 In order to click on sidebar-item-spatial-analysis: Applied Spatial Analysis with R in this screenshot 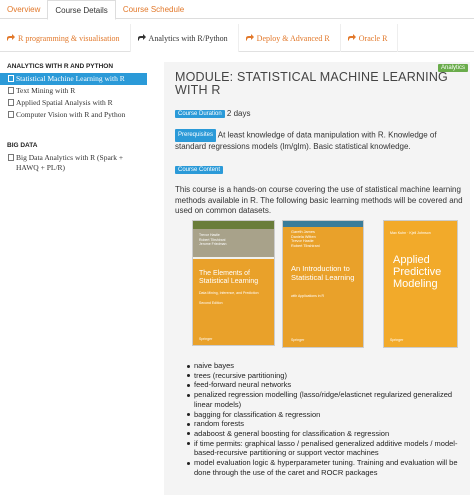, I will do `click(73, 103)`.